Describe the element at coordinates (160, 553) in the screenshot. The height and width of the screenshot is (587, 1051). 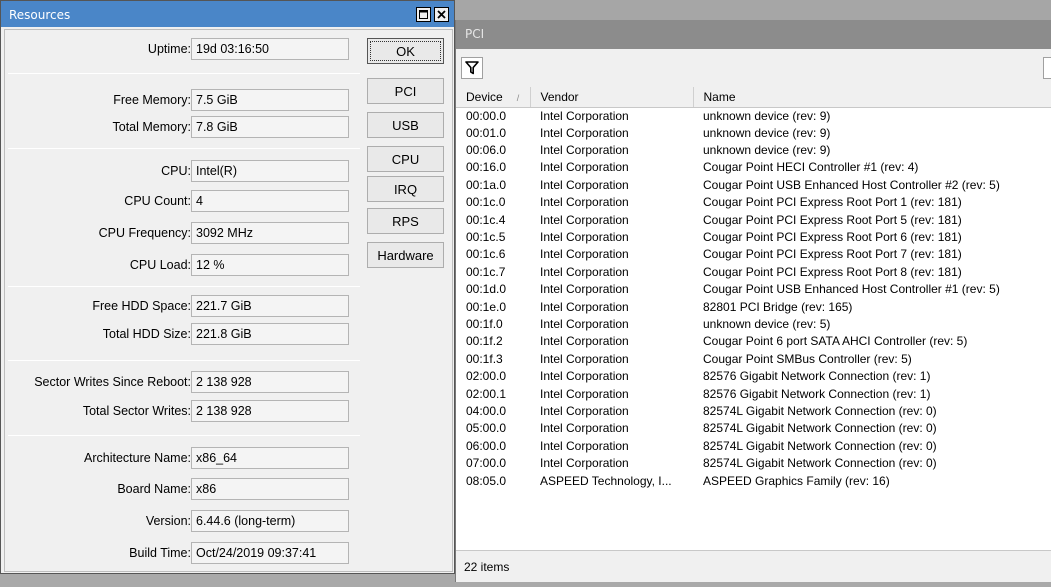
I see `build-time-label: Build Time:` at that location.